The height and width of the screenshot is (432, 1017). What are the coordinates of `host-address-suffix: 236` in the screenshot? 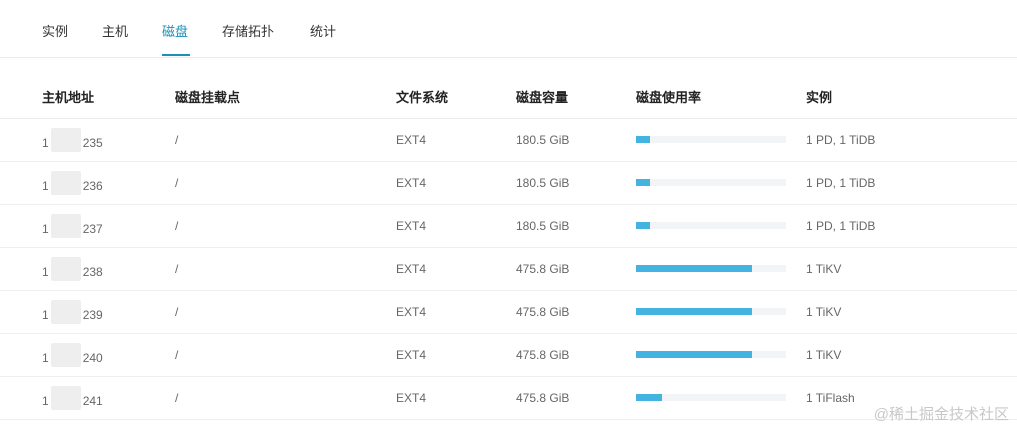 It's located at (92, 185).